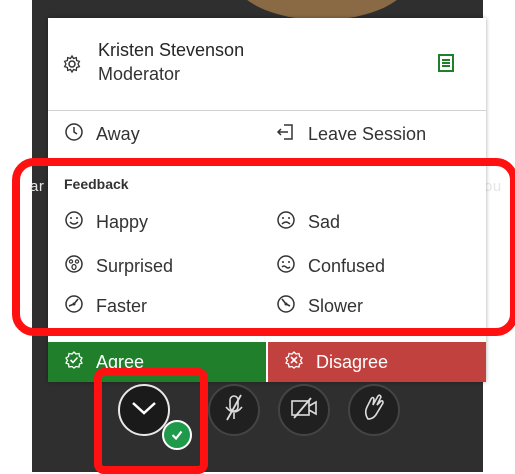  What do you see at coordinates (446, 65) in the screenshot?
I see `chat-icon` at bounding box center [446, 65].